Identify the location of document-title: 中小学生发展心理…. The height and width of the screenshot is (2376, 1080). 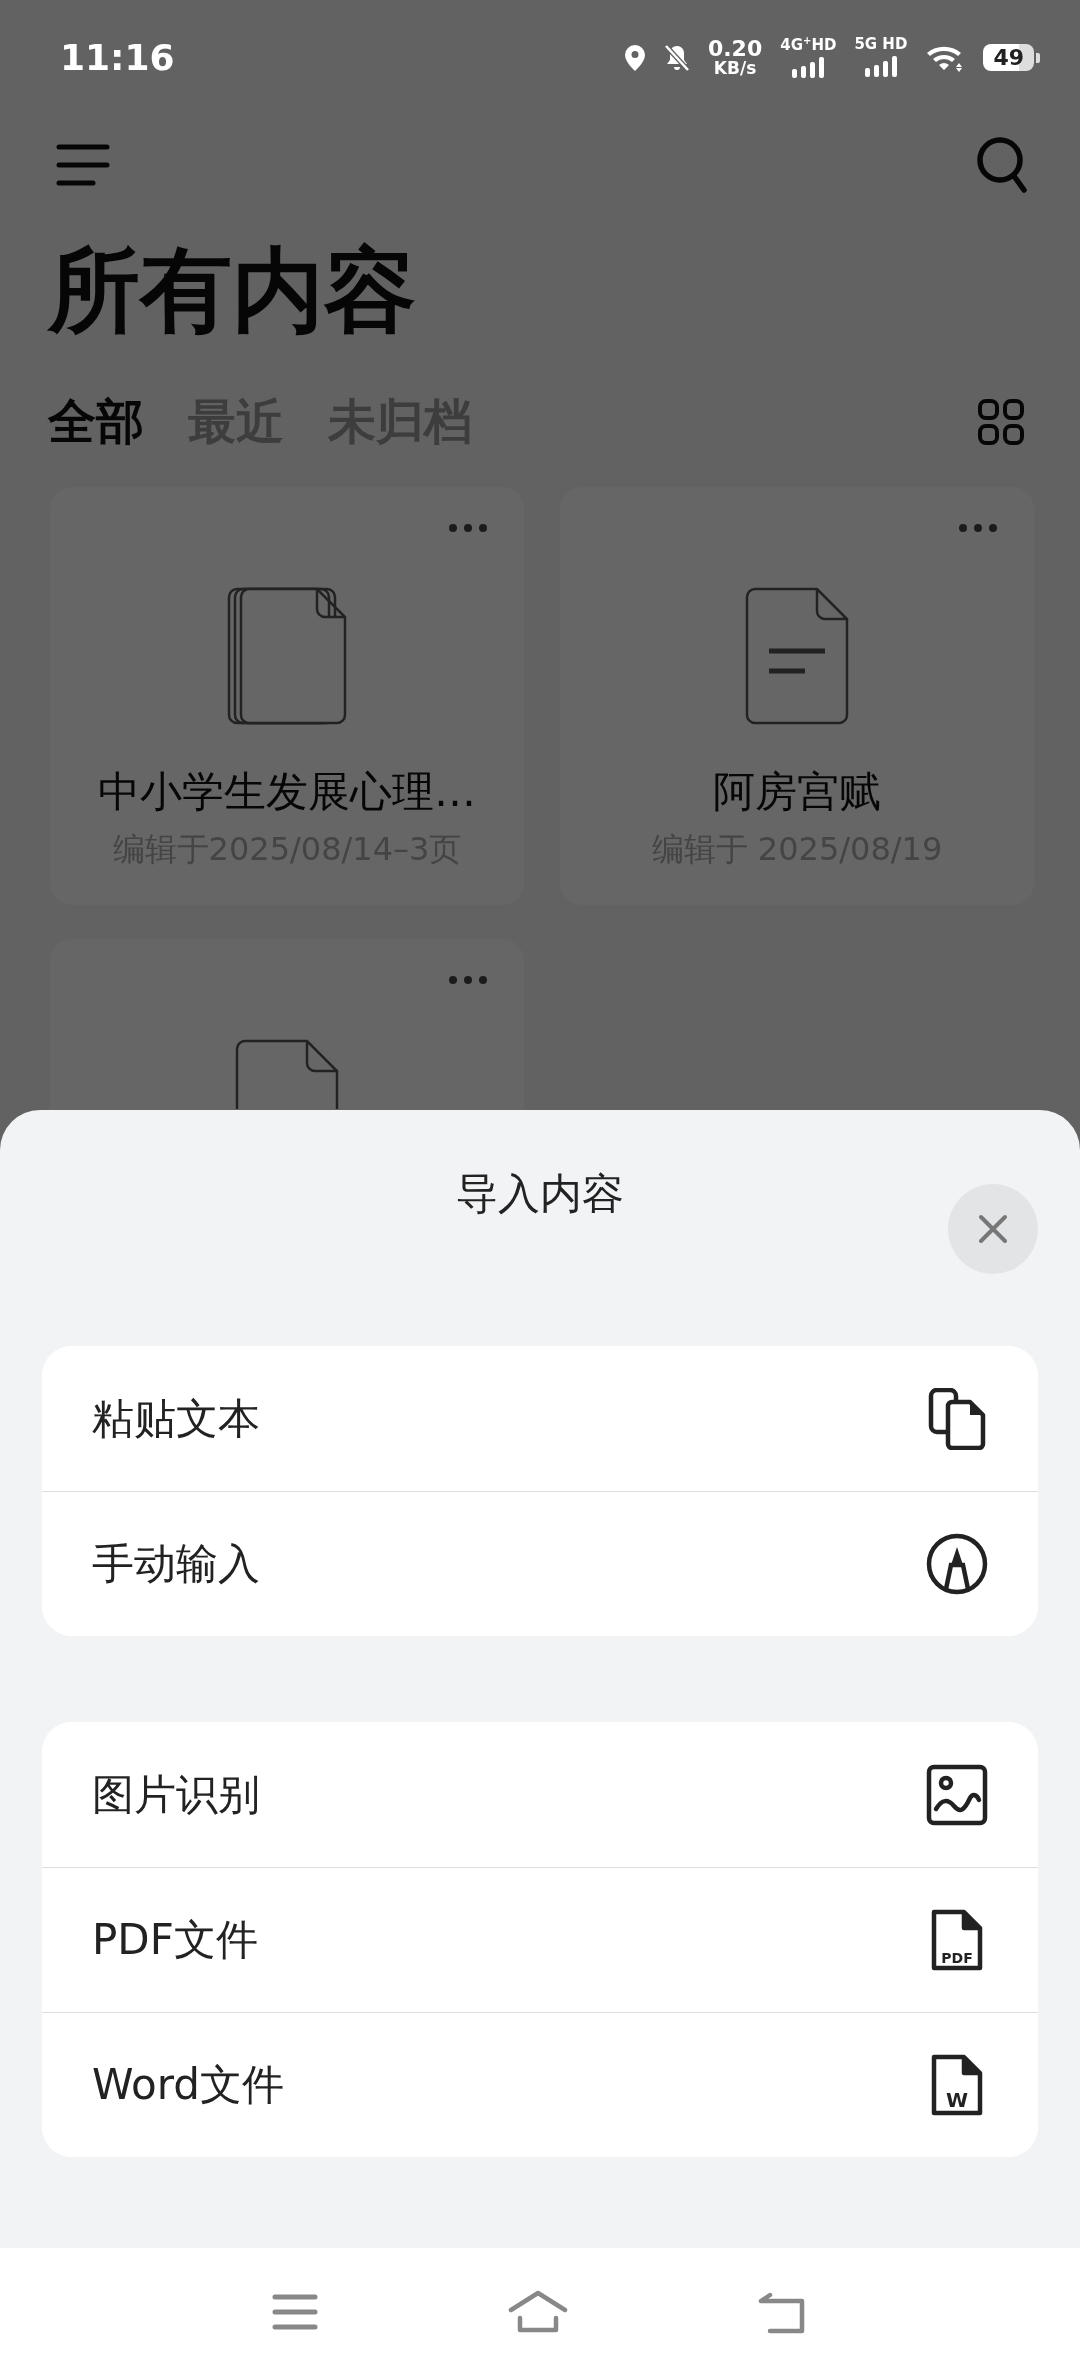
(287, 792).